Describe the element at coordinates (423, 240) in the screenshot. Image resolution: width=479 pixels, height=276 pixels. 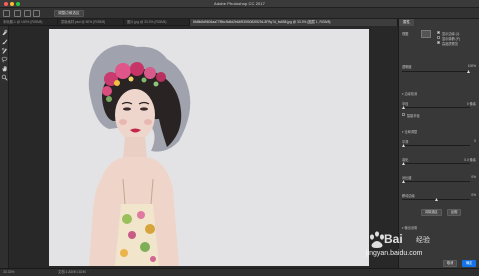
I see `watermark-brand-suffix: 经验` at that location.